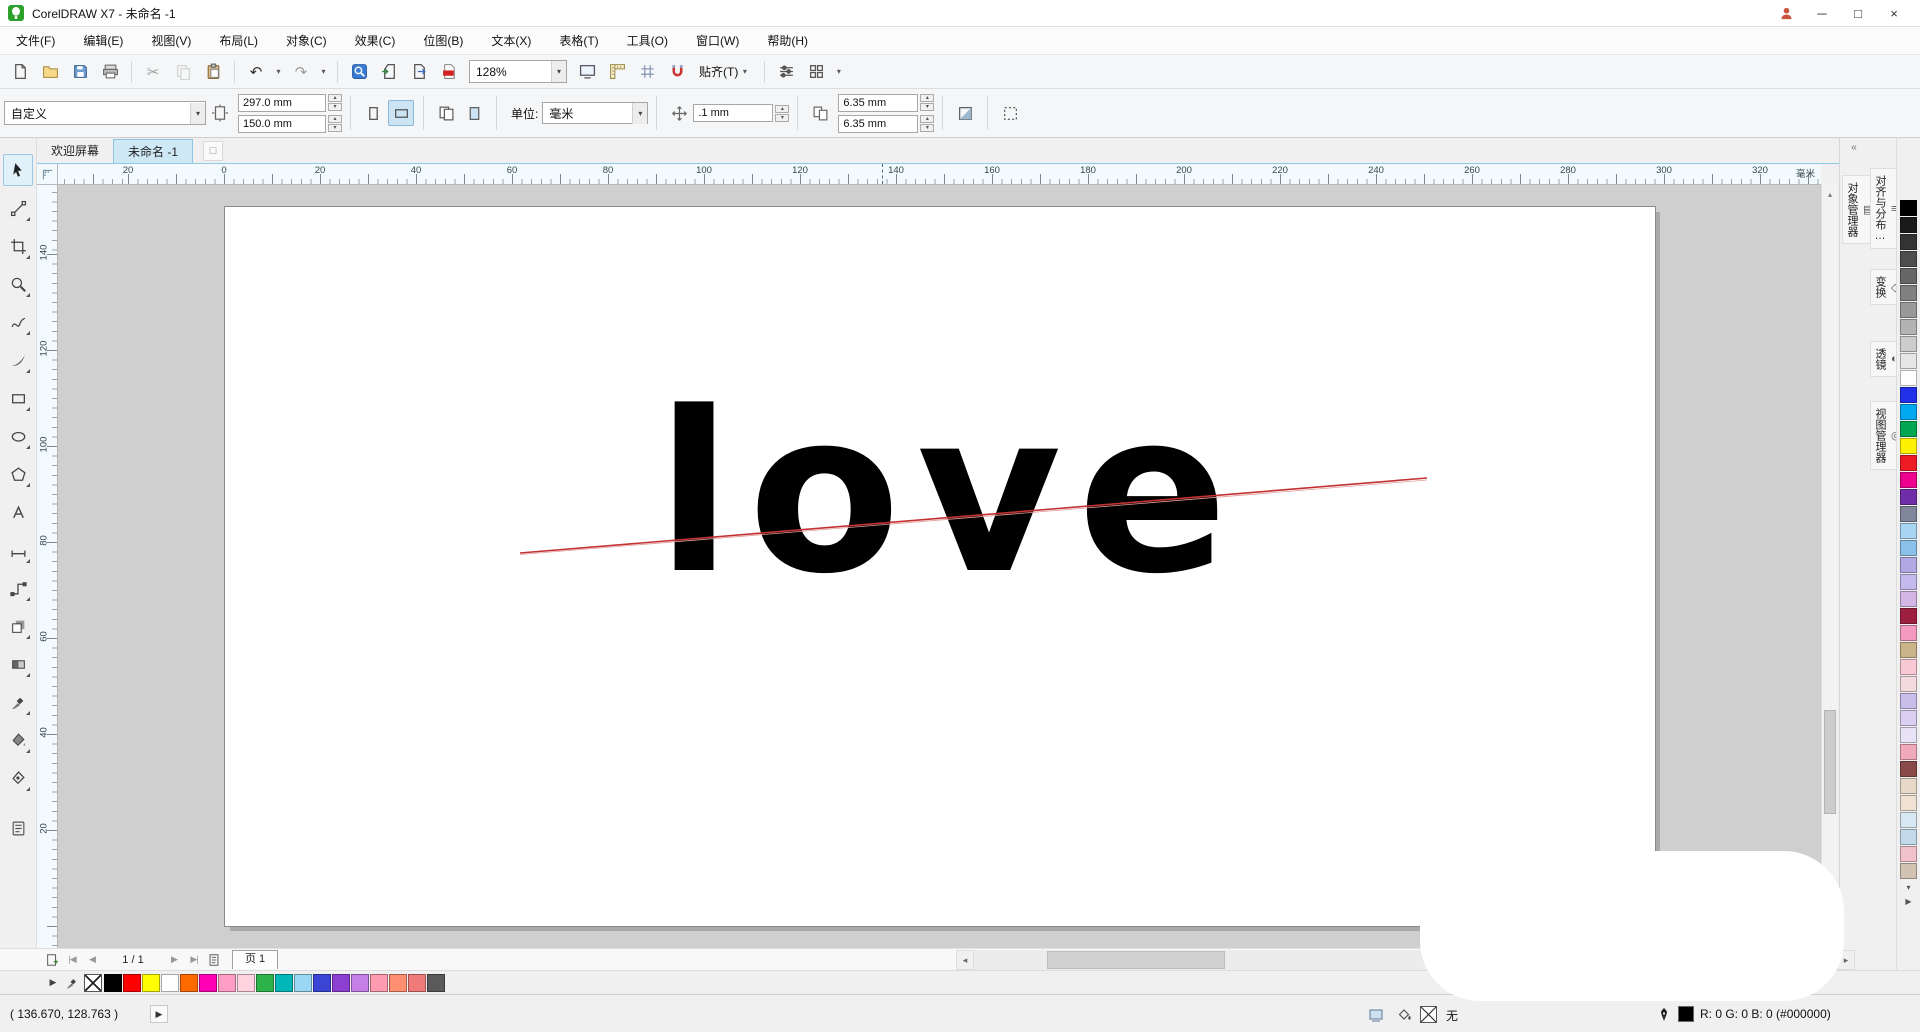  I want to click on menu-view: 视图(V), so click(171, 41).